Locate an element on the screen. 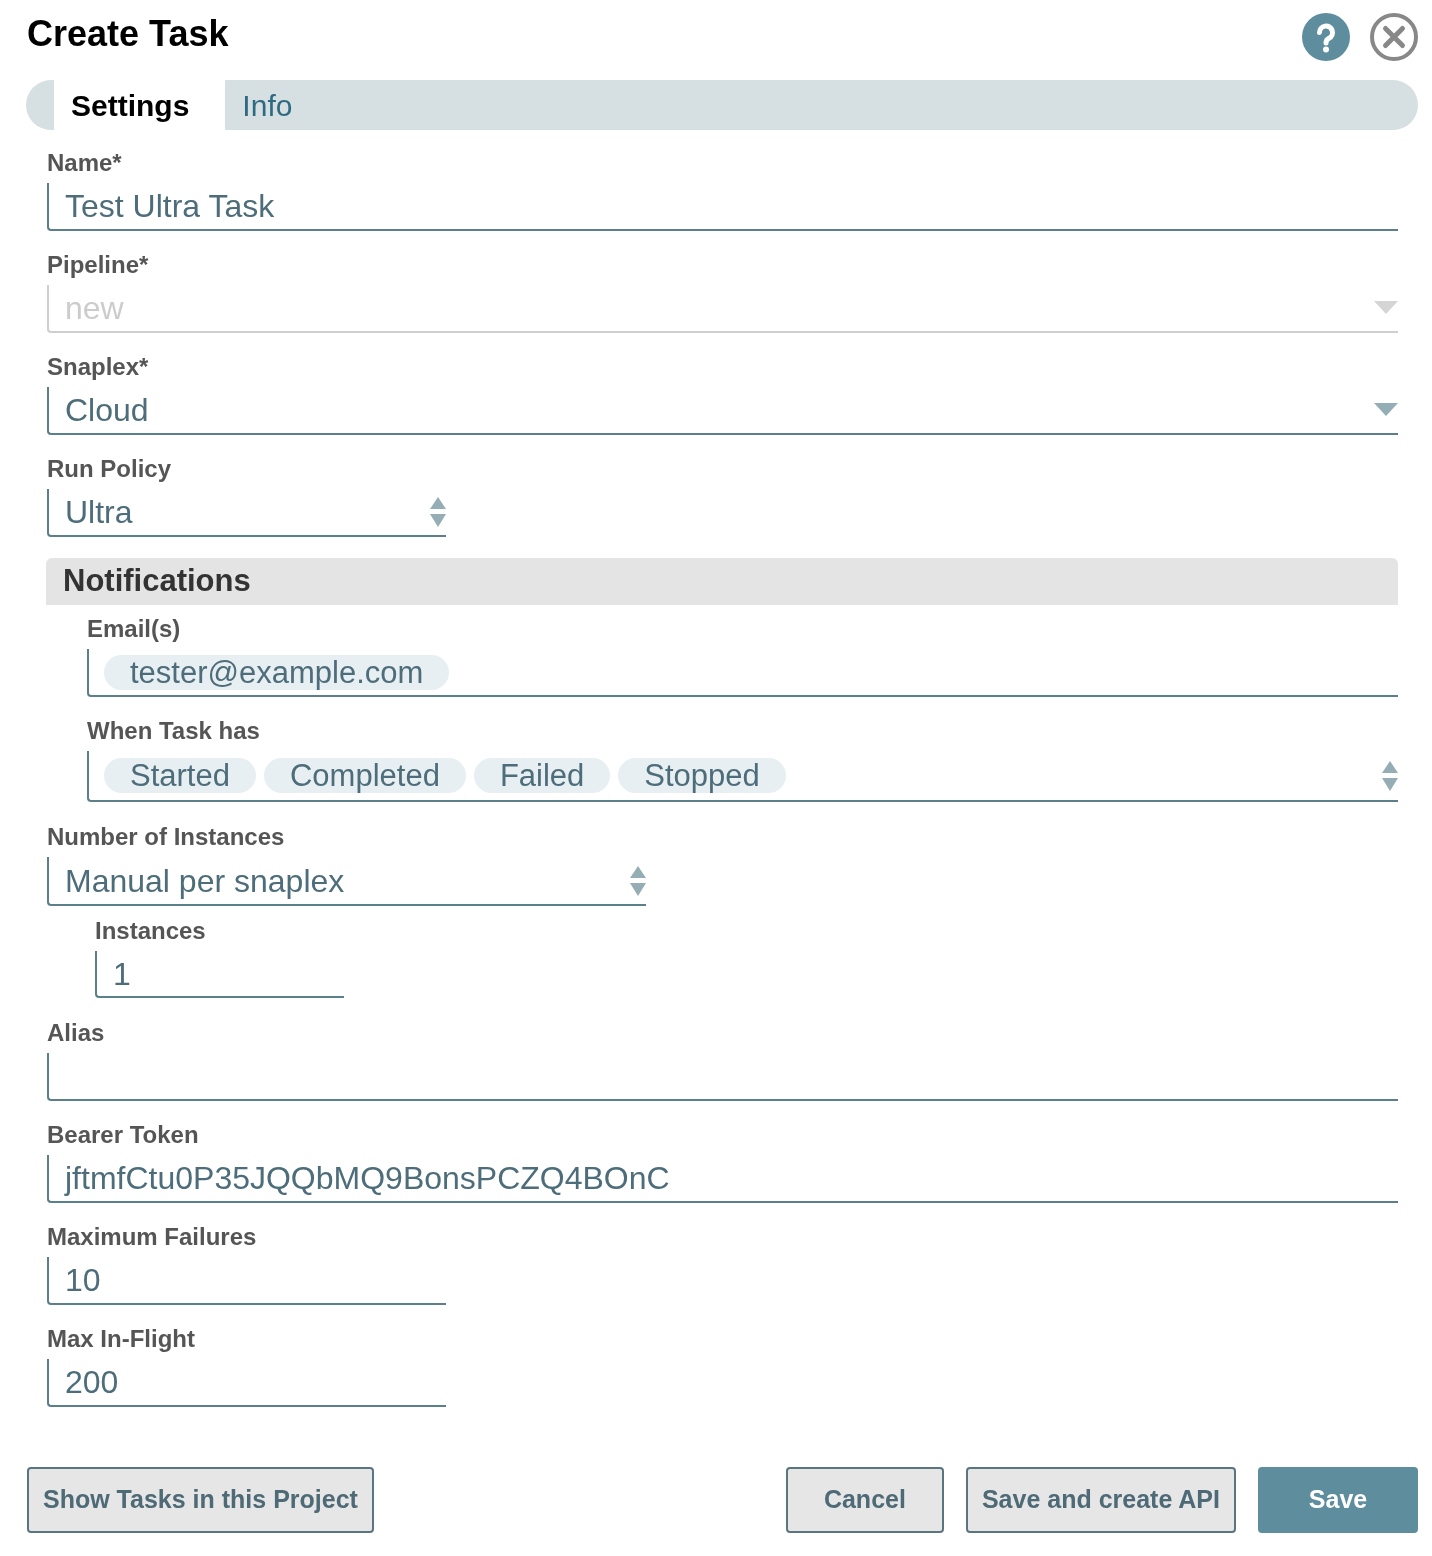 This screenshot has width=1432, height=1556. status-chip: Completed is located at coordinates (364, 775).